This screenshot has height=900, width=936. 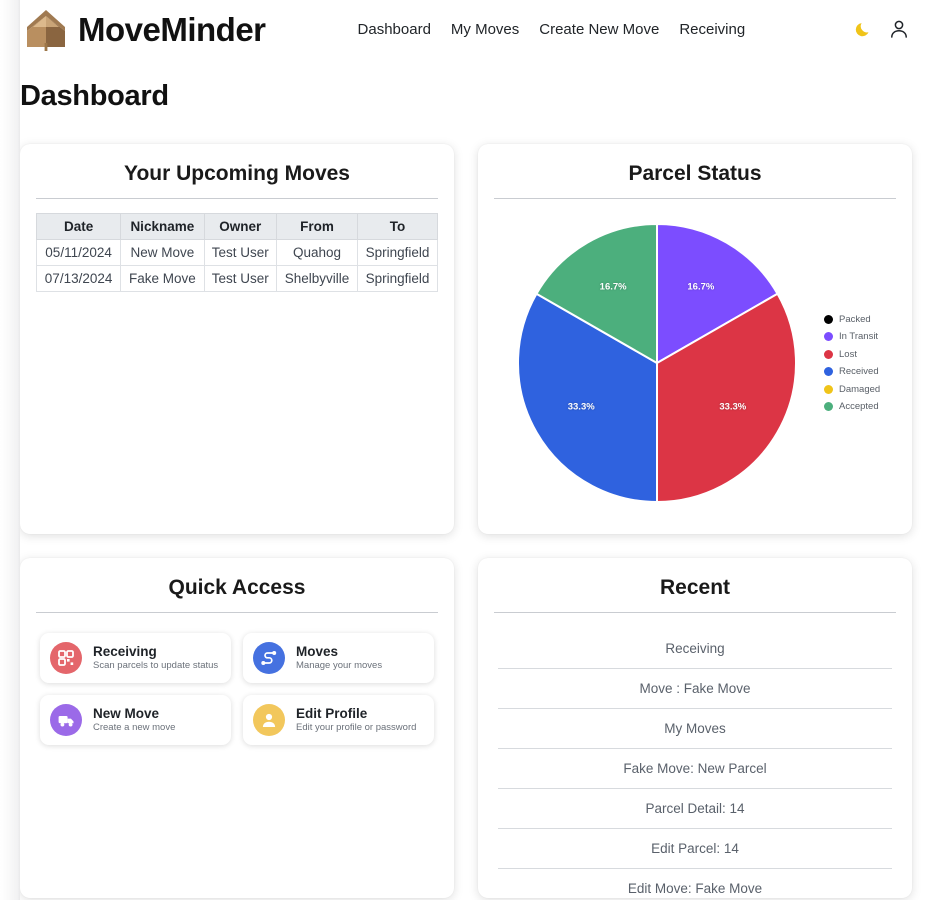 I want to click on cell-from: Quahog, so click(x=317, y=252).